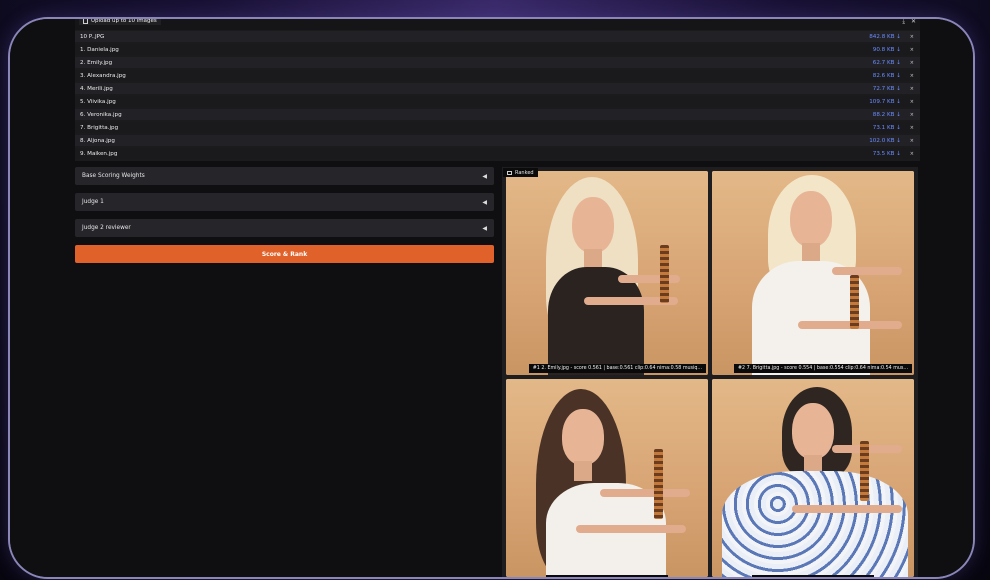  I want to click on file-row: 9. Maiken.jpg 73.5 KB ↓ ×, so click(497, 153).